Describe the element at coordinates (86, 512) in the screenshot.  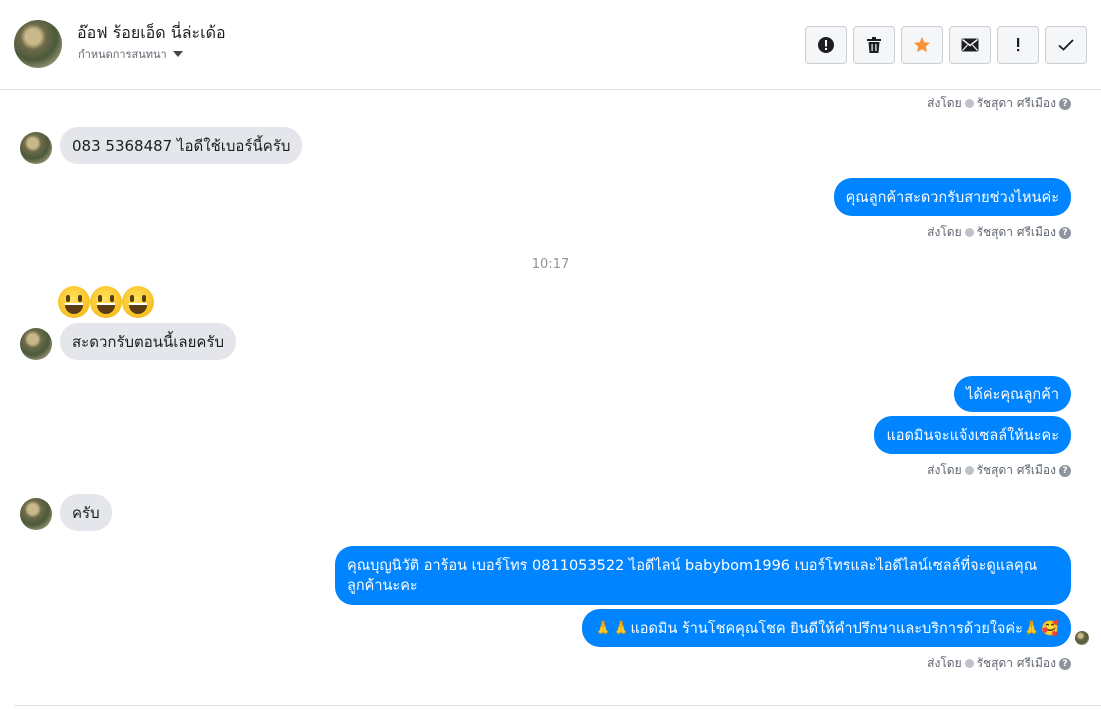
I see `incoming-message: ครับ` at that location.